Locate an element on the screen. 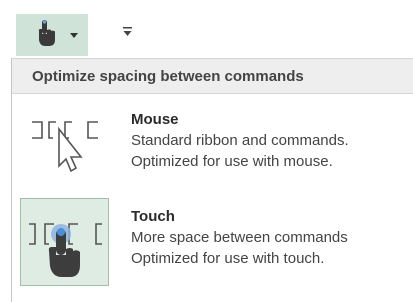 The image size is (413, 302). touch-mouse-mode-button is located at coordinates (52, 35).